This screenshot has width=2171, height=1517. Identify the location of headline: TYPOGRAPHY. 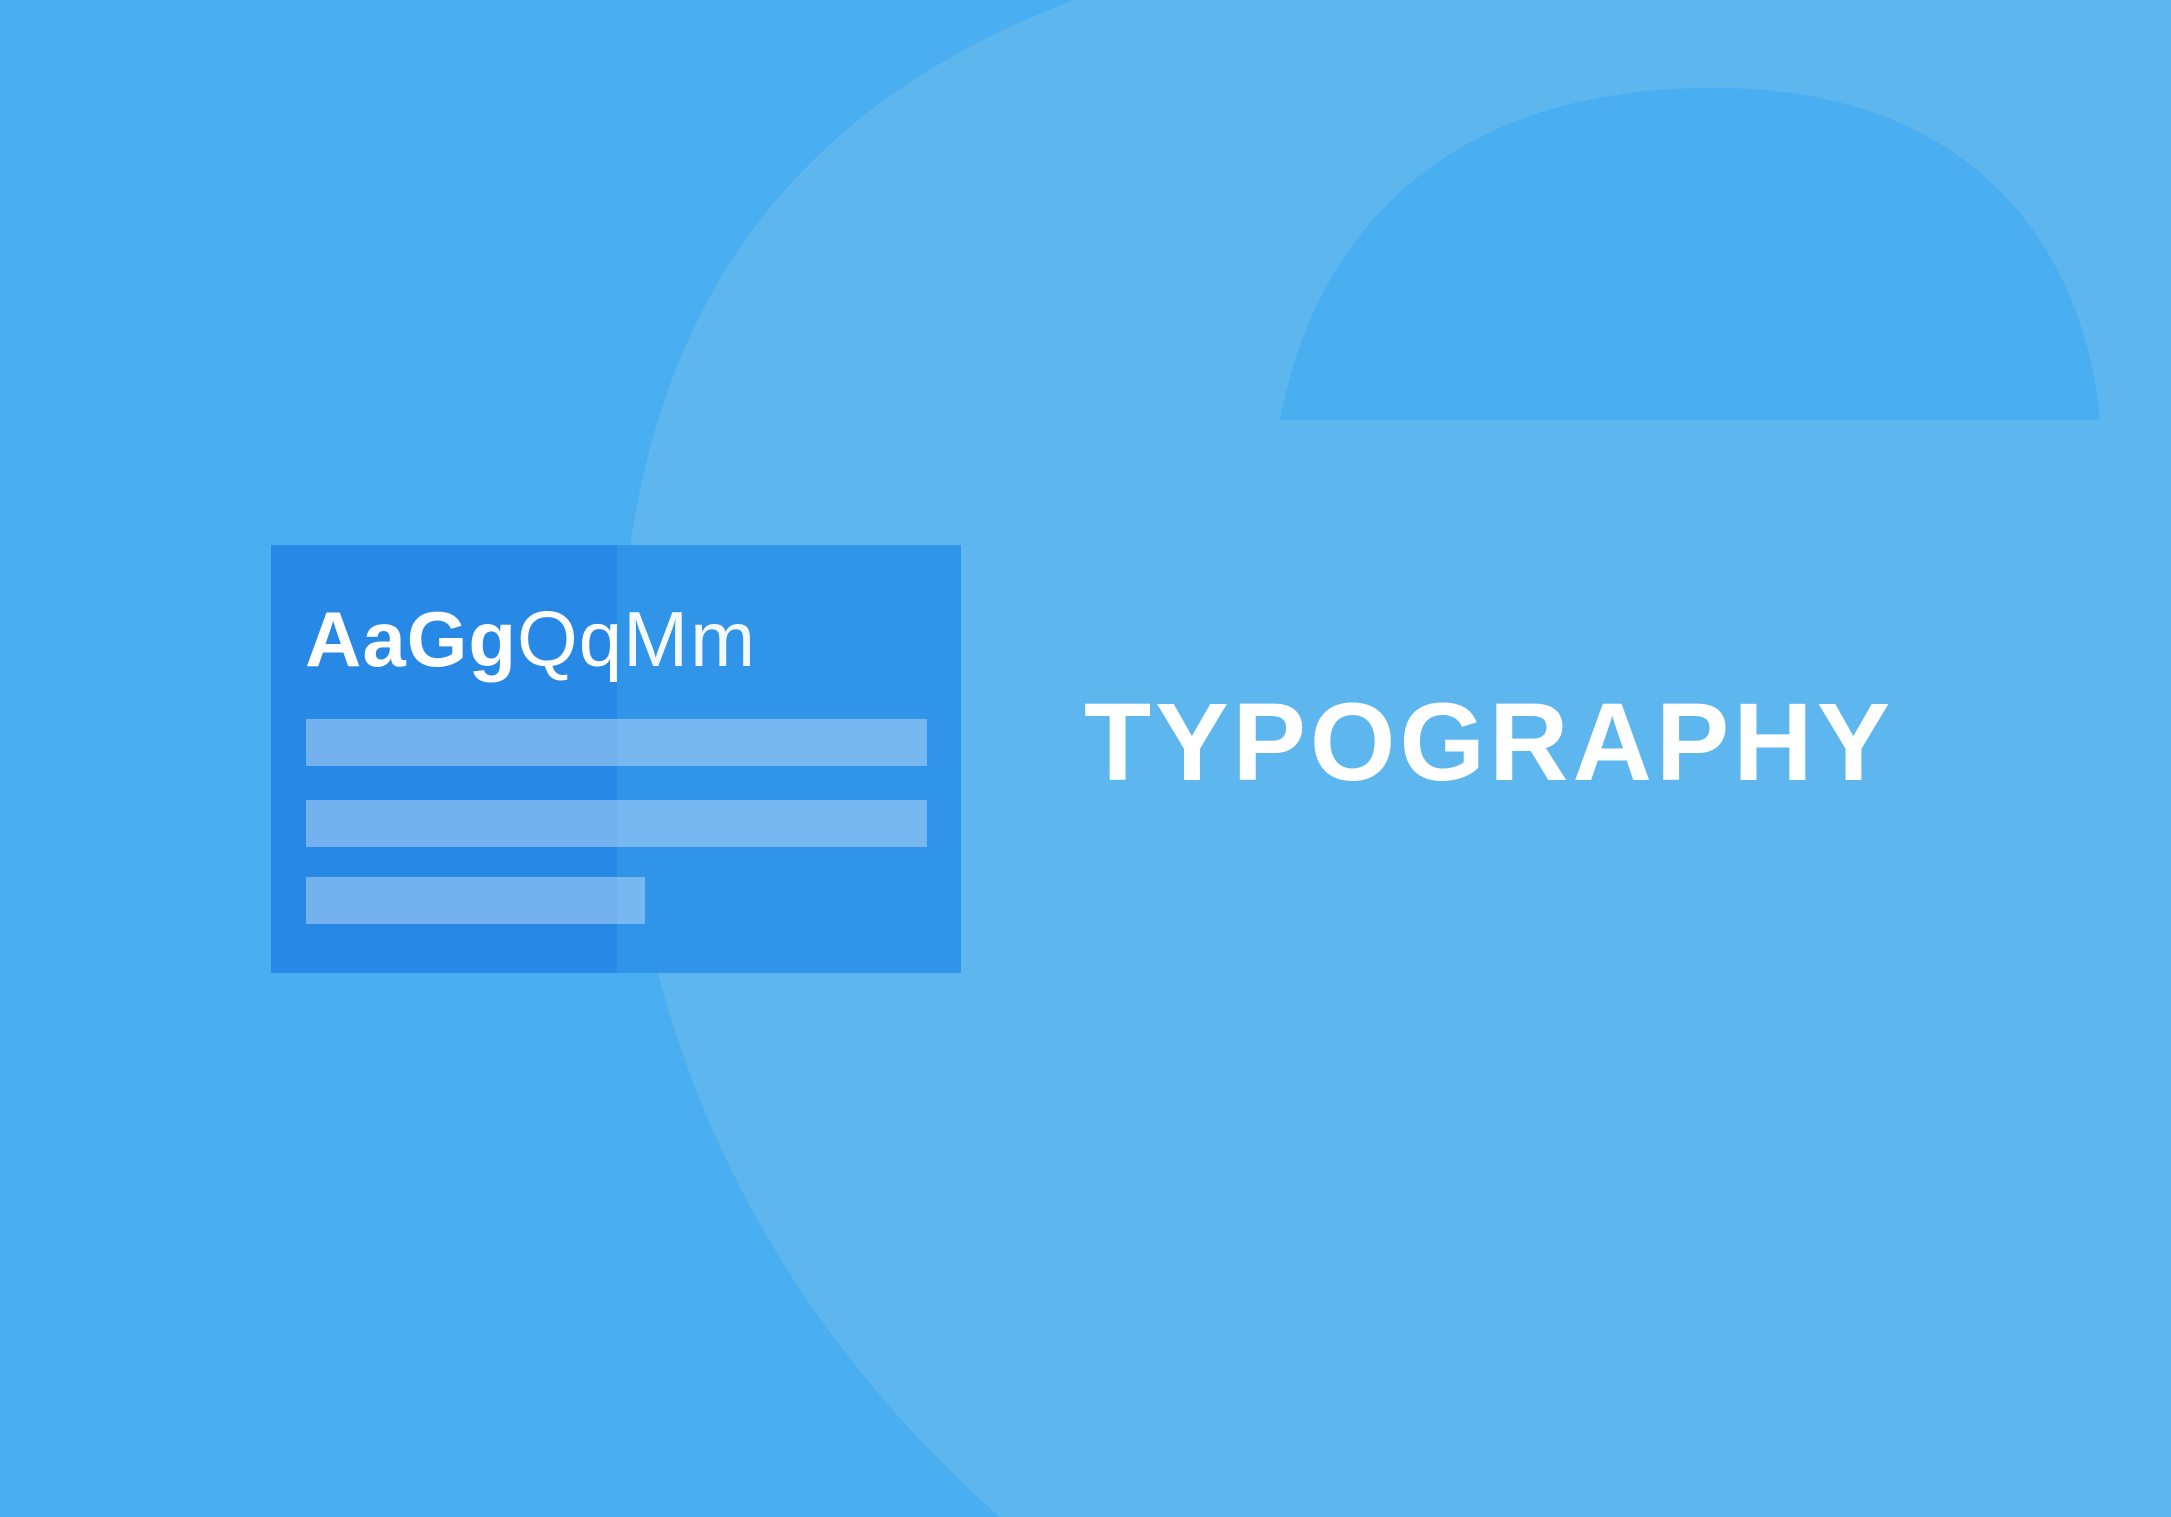
(1489, 742).